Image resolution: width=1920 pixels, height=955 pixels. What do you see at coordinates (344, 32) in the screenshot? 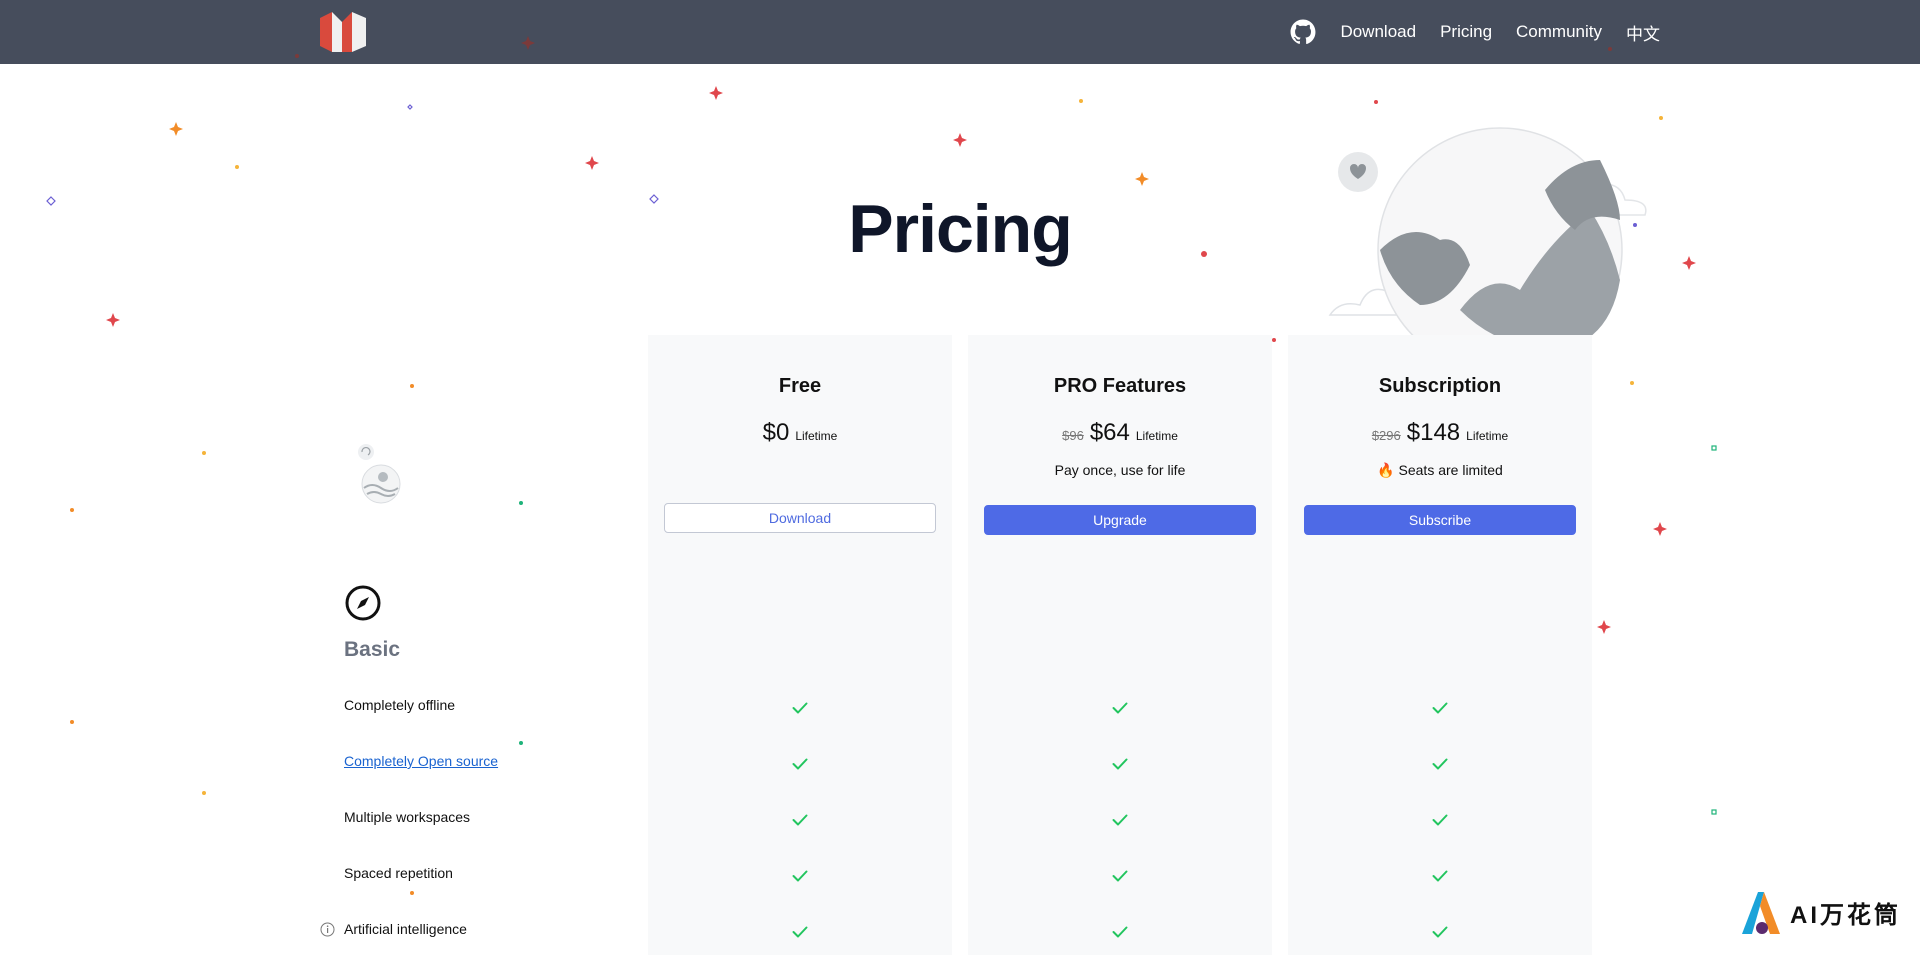
I see `app-logo-icon` at bounding box center [344, 32].